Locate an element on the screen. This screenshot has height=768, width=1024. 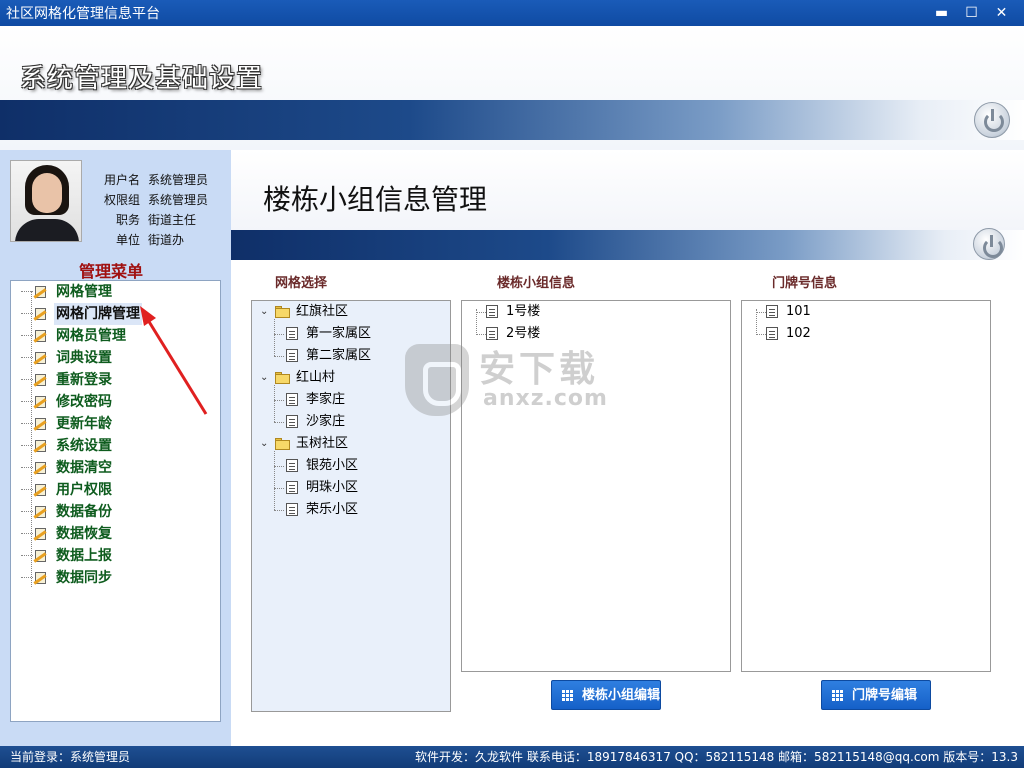
building-list-panel: 1号楼 2号楼 is located at coordinates (596, 486).